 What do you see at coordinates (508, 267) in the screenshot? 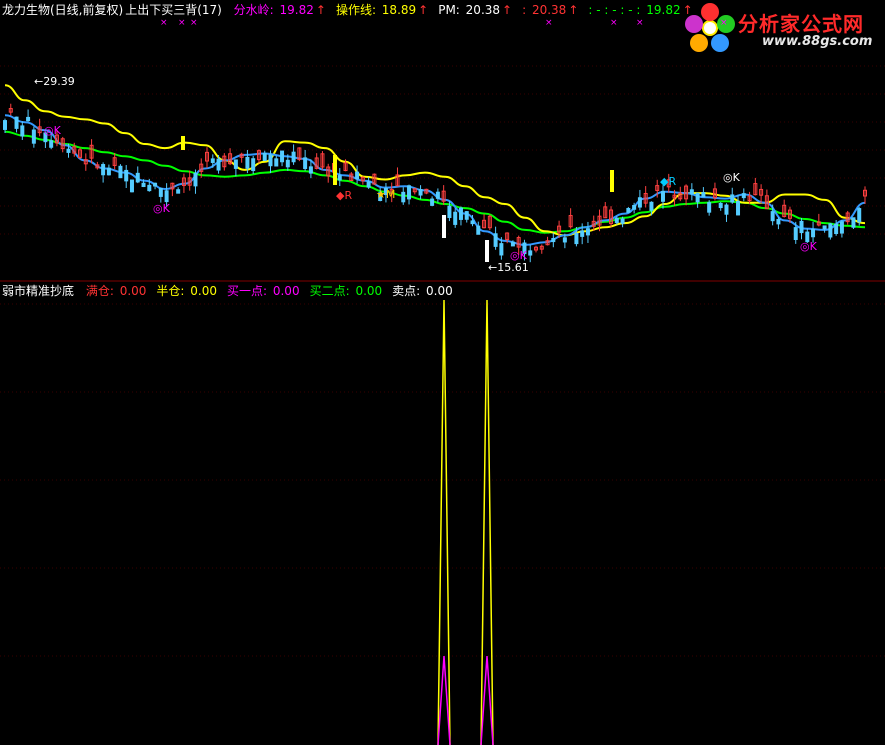
I see `low-price-label: ←15.61` at bounding box center [508, 267].